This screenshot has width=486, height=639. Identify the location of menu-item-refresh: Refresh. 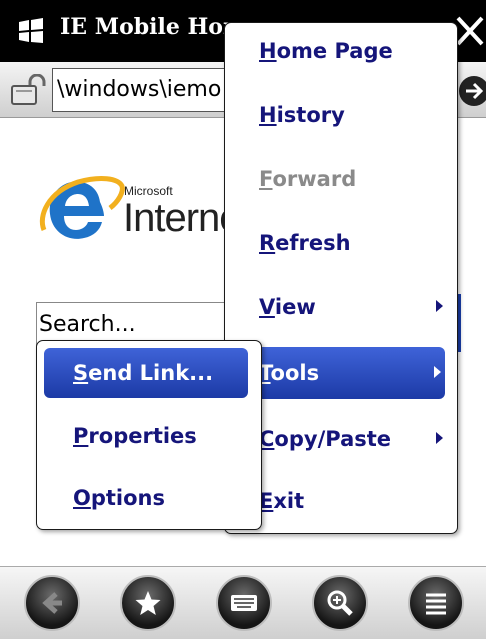
(341, 243).